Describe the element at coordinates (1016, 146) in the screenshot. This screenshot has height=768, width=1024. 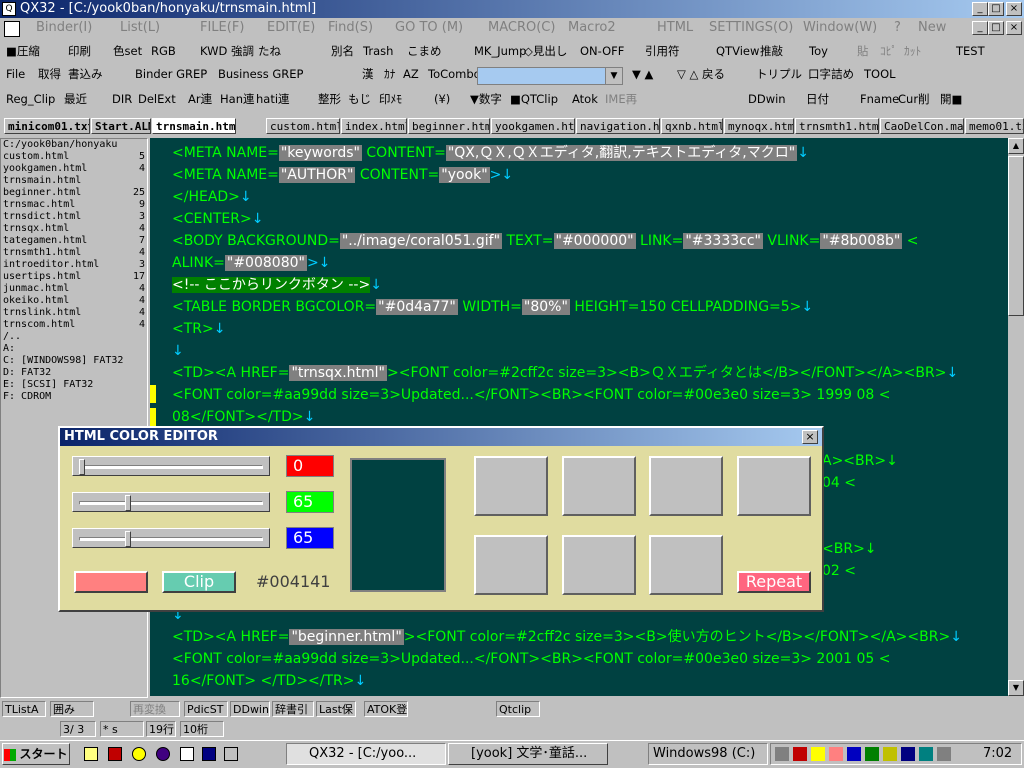
I see `scroll-up-icon: ▲` at that location.